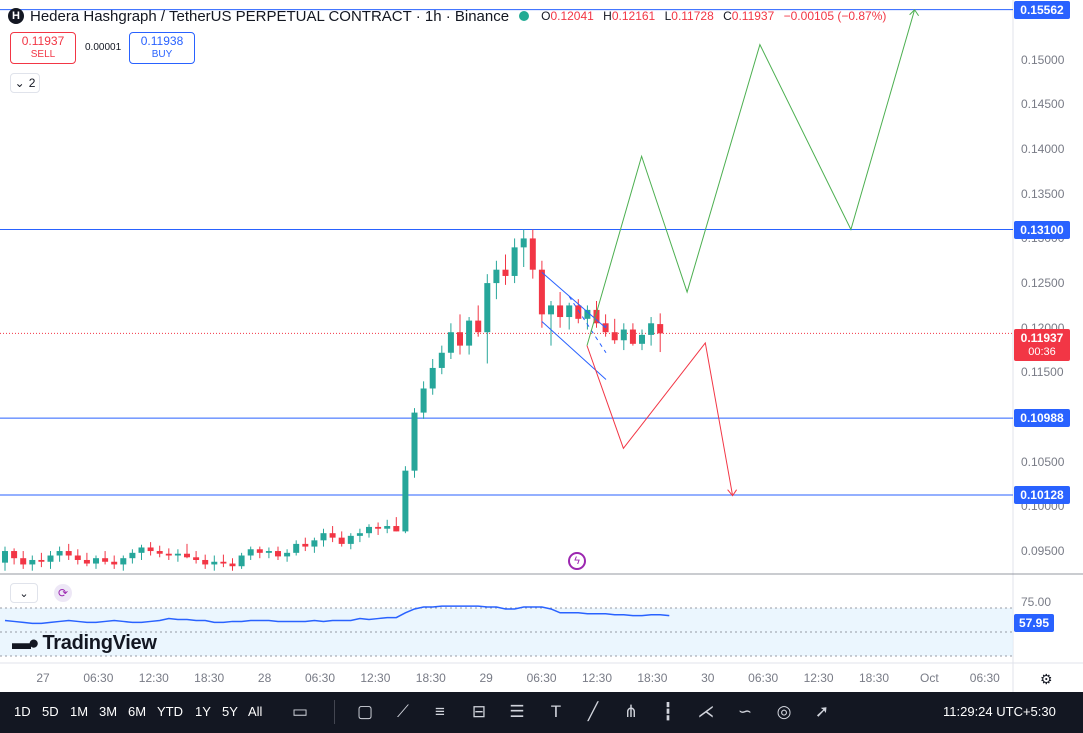 The height and width of the screenshot is (733, 1083). What do you see at coordinates (556, 712) in the screenshot?
I see `text-icon: T` at bounding box center [556, 712].